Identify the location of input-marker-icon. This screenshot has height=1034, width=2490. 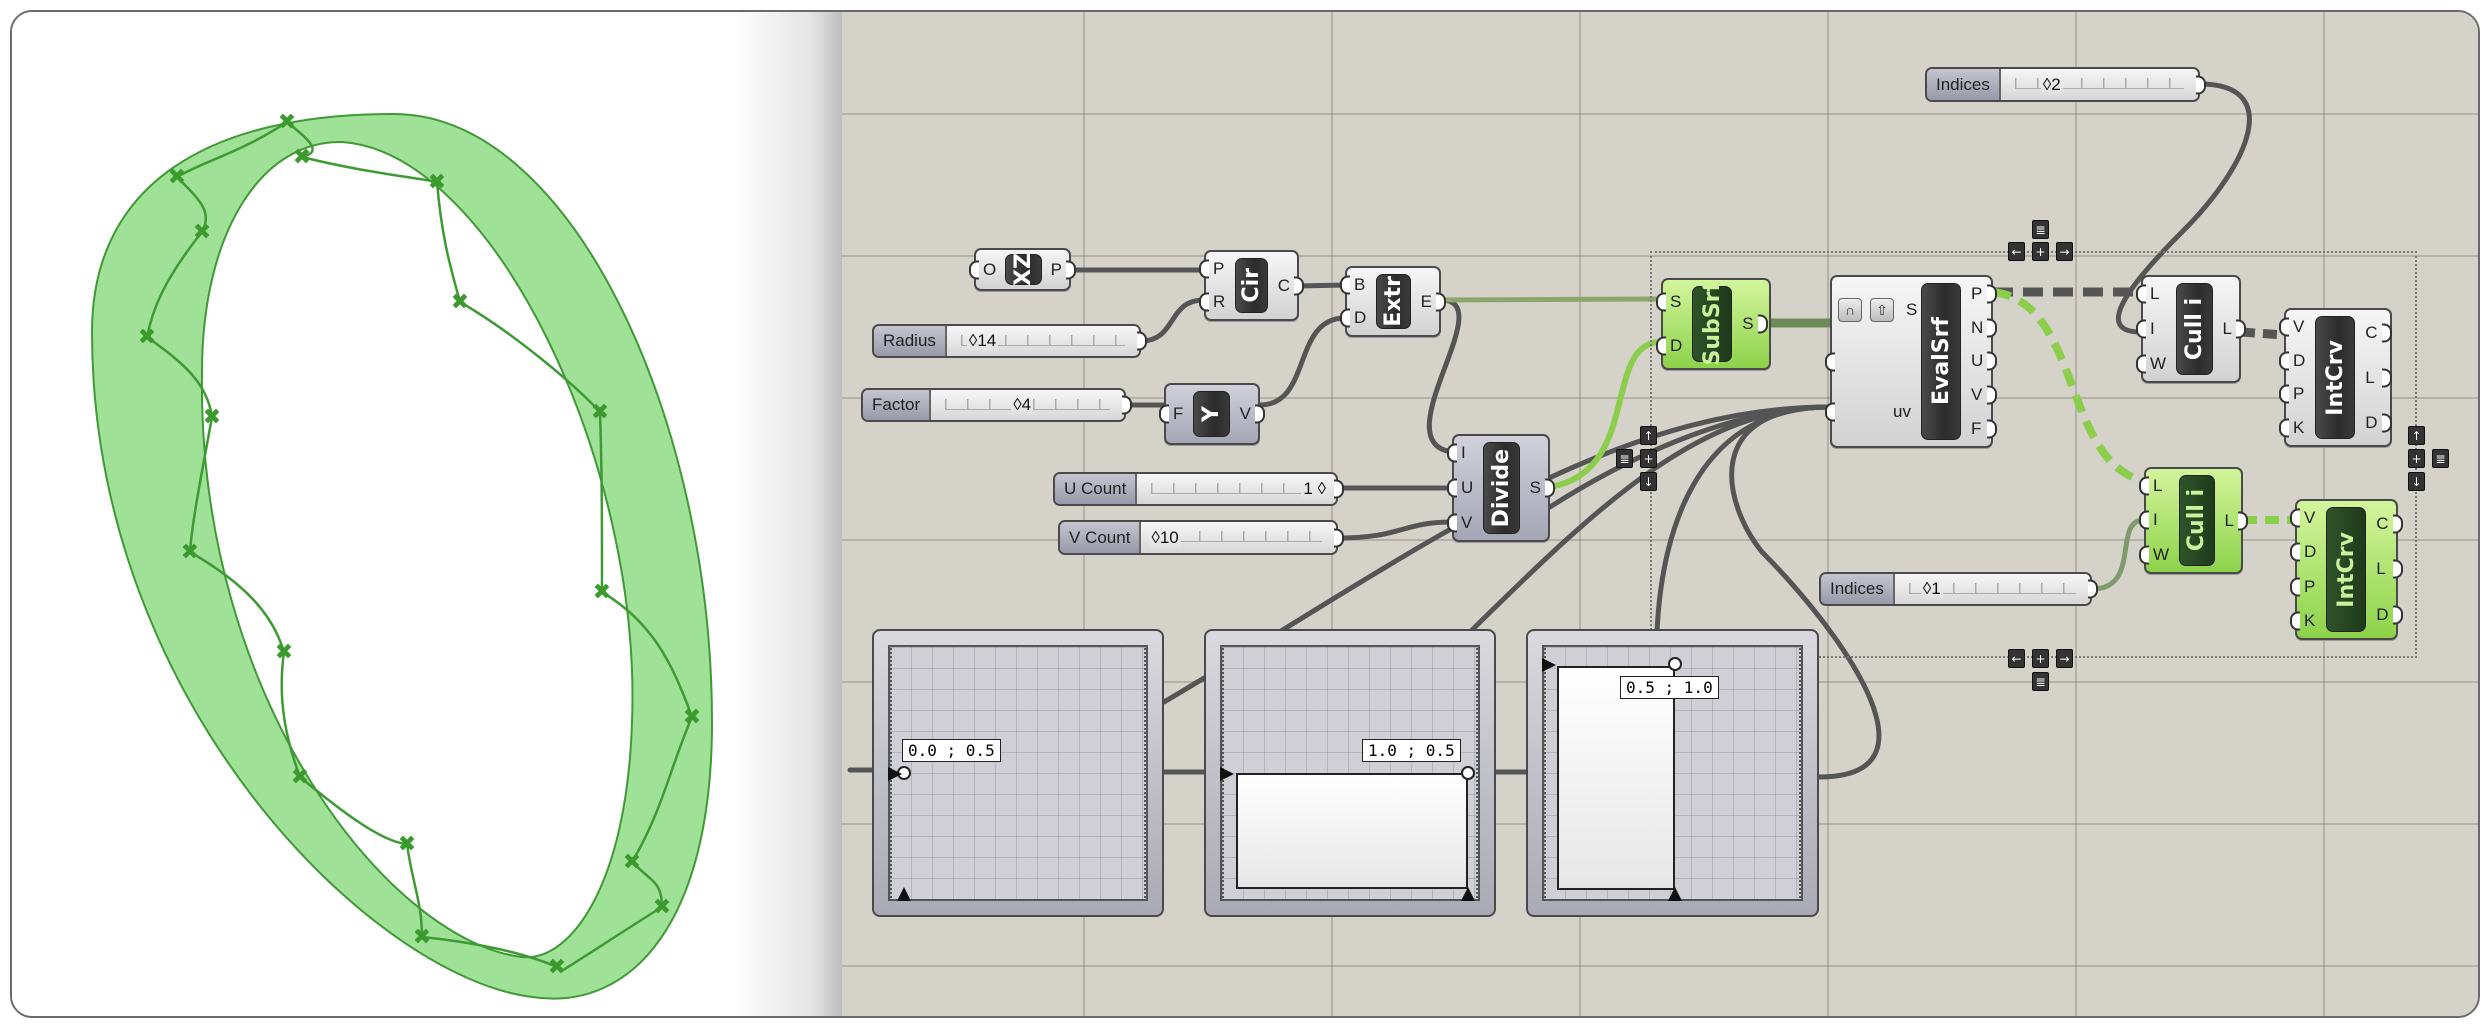
(1675, 894).